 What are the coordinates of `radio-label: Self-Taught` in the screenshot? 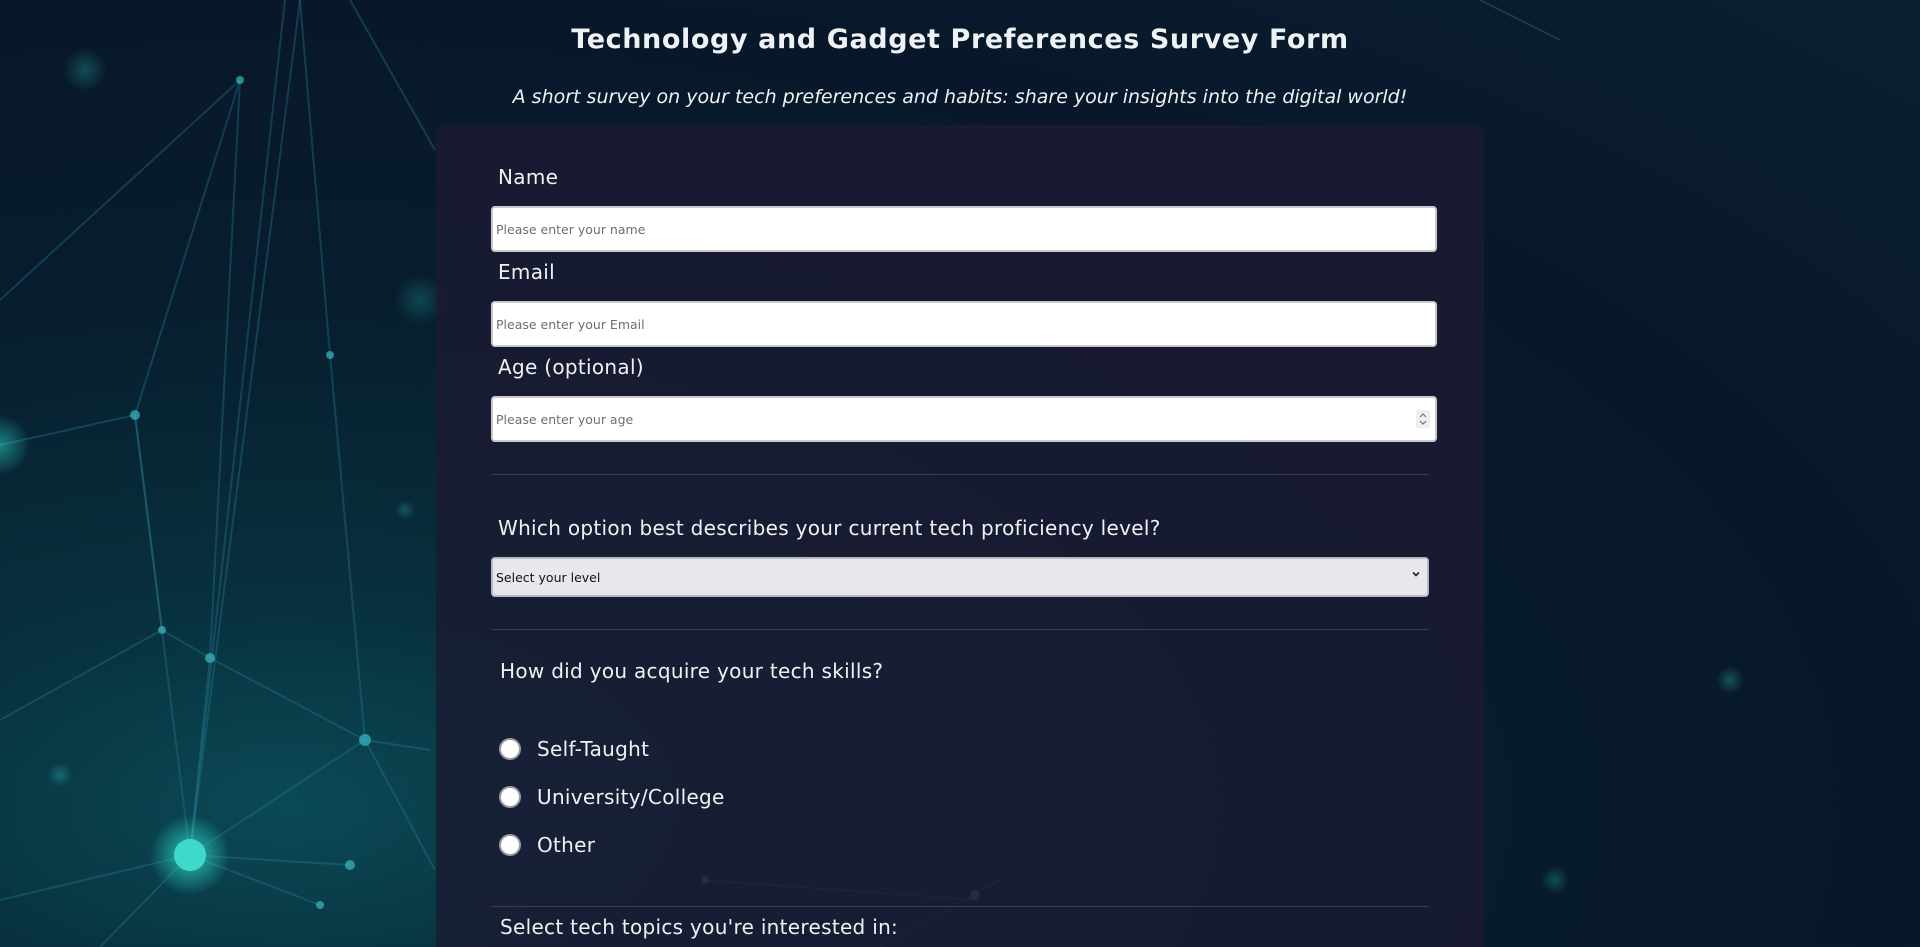 It's located at (593, 749).